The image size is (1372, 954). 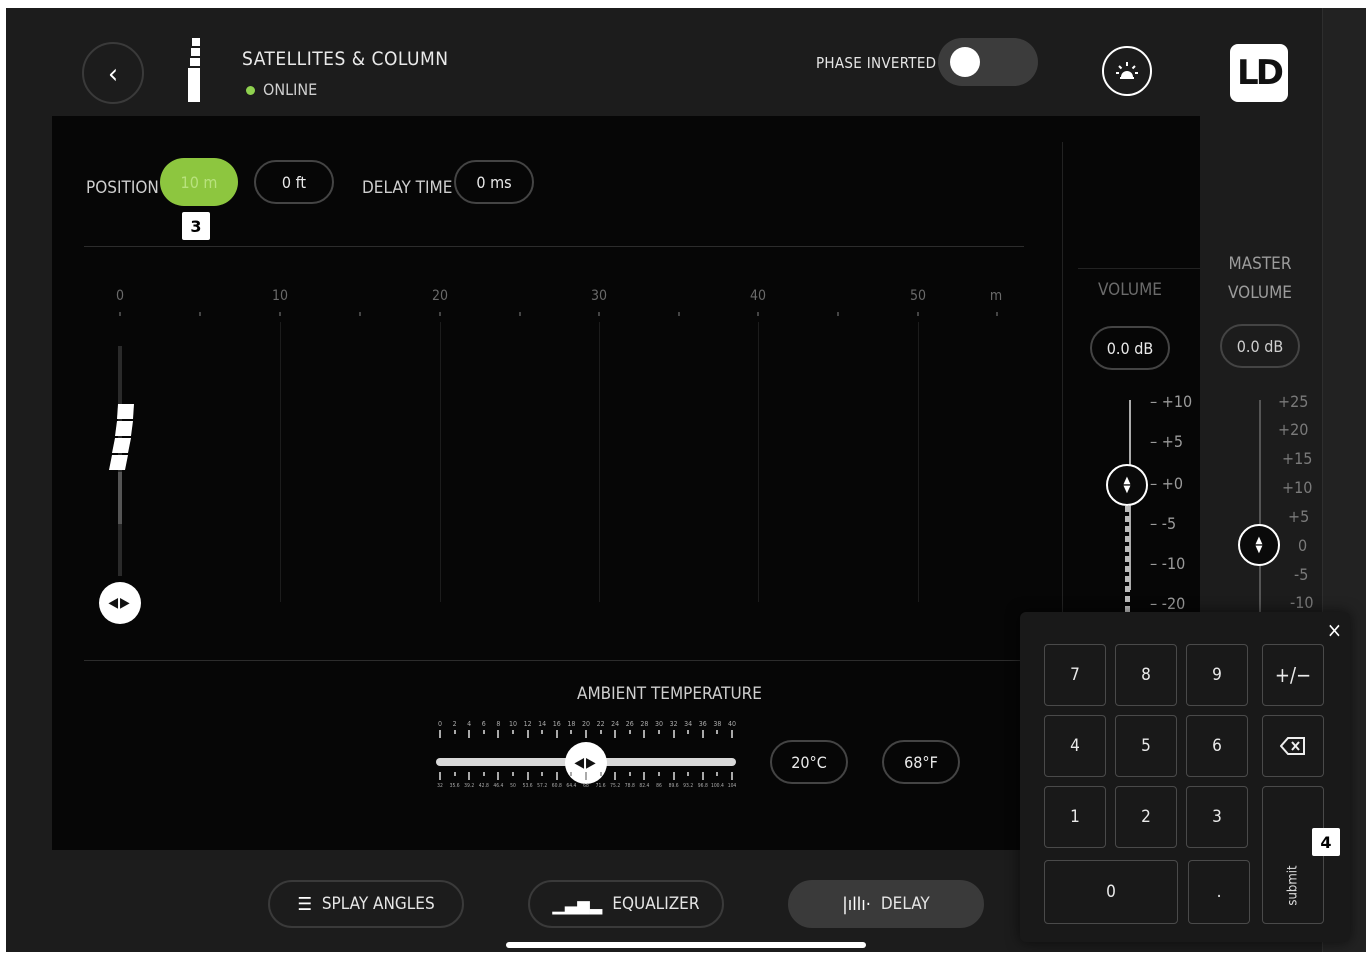 I want to click on status-text: ONLINE, so click(x=290, y=89).